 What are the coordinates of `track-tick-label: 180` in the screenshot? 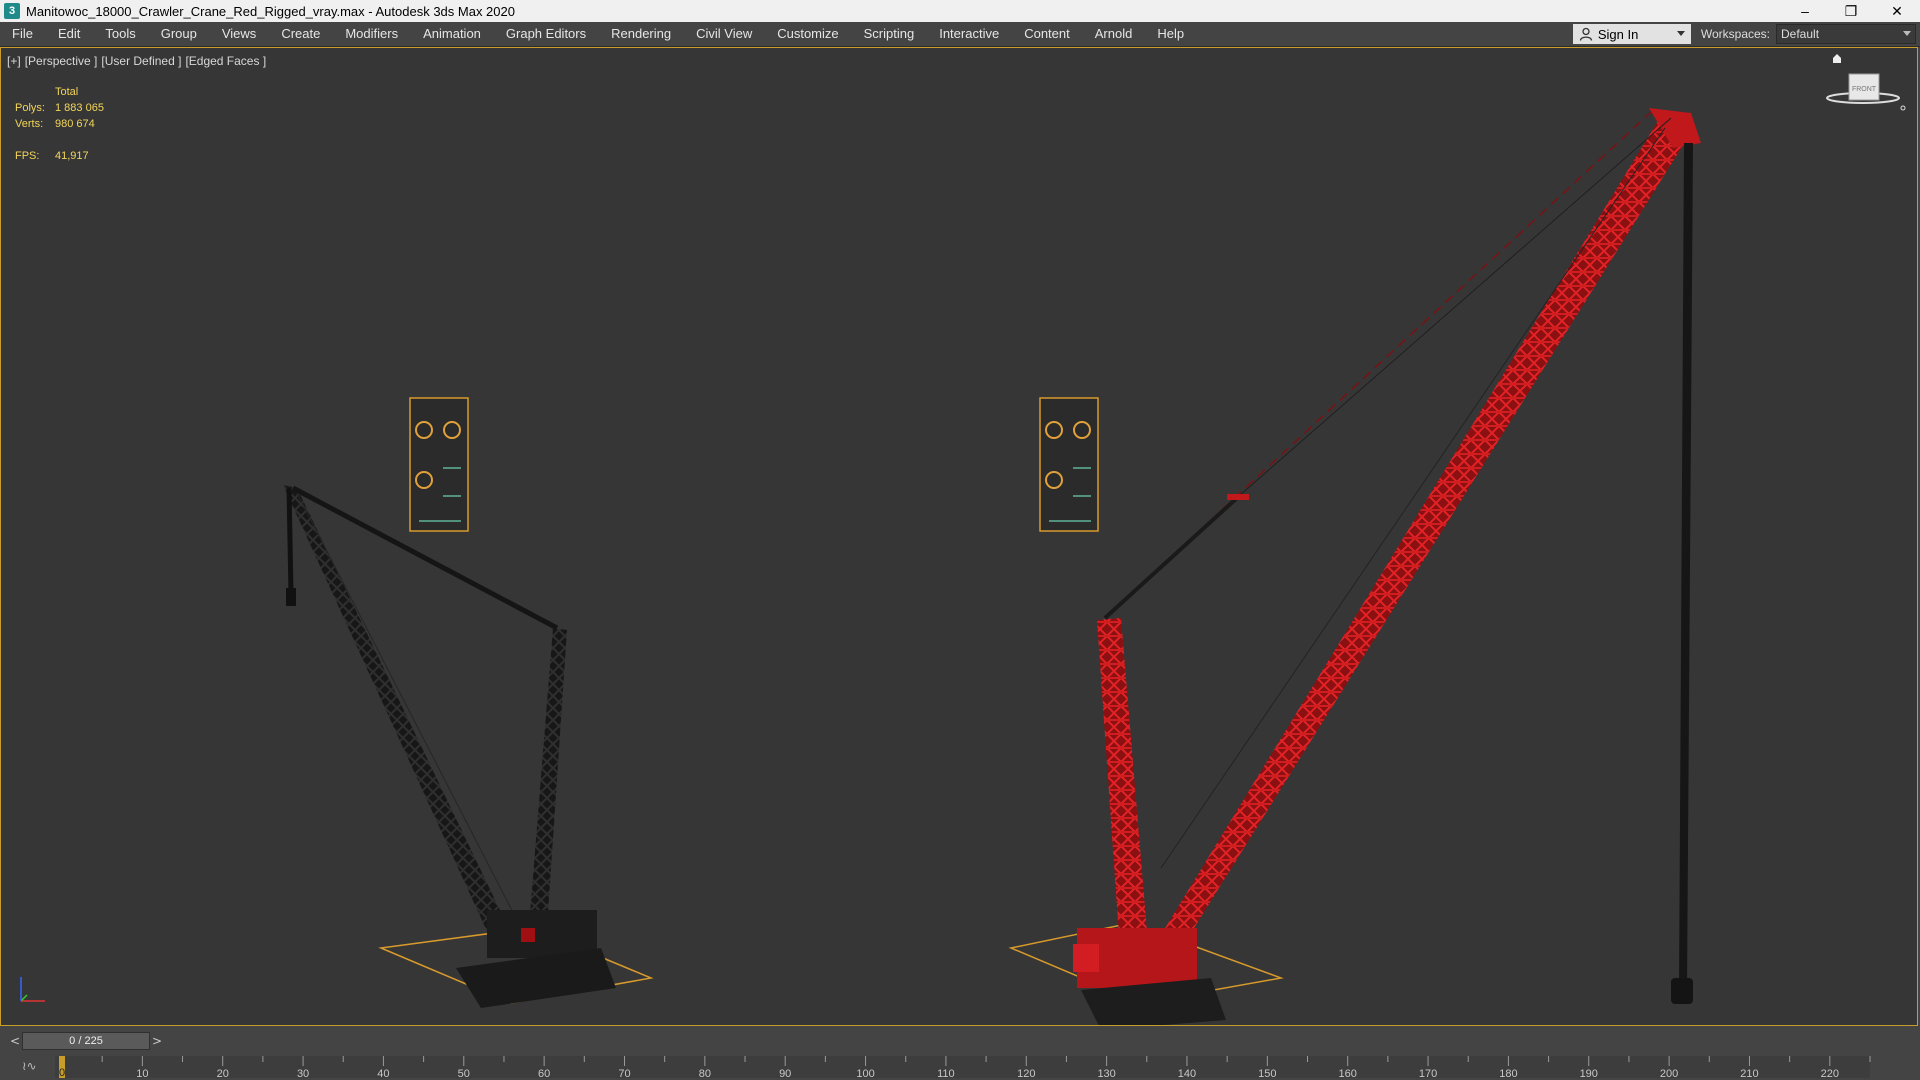 It's located at (1508, 1074).